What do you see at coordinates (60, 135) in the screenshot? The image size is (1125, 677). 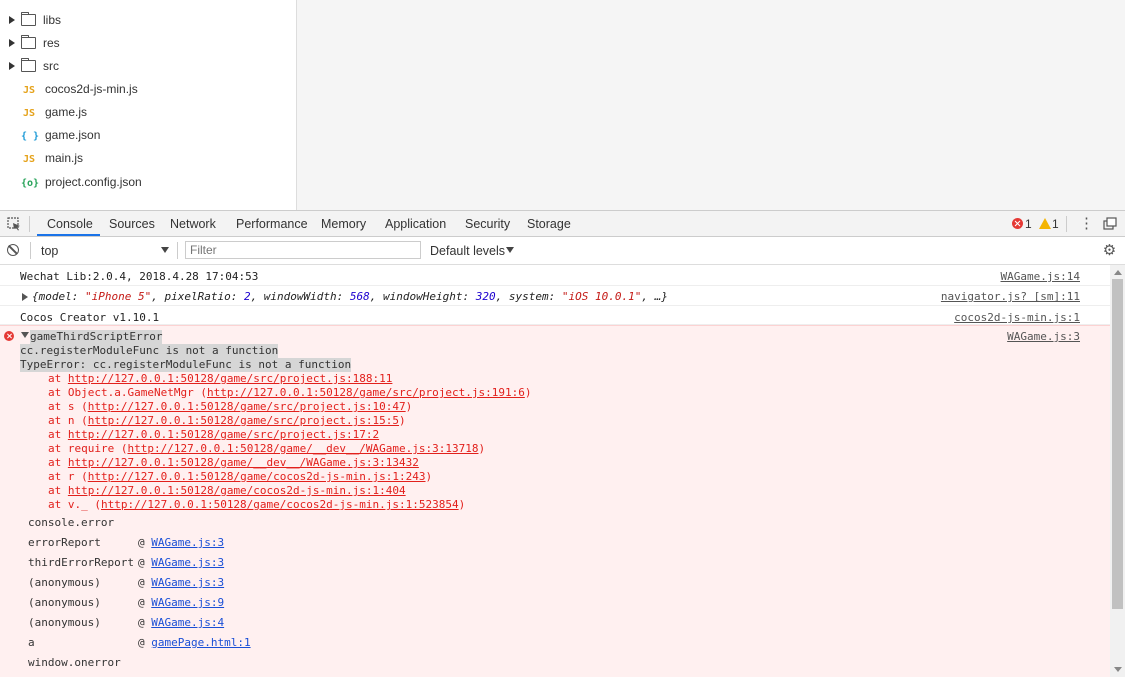 I see `tree-file-game-json: { } game.json` at bounding box center [60, 135].